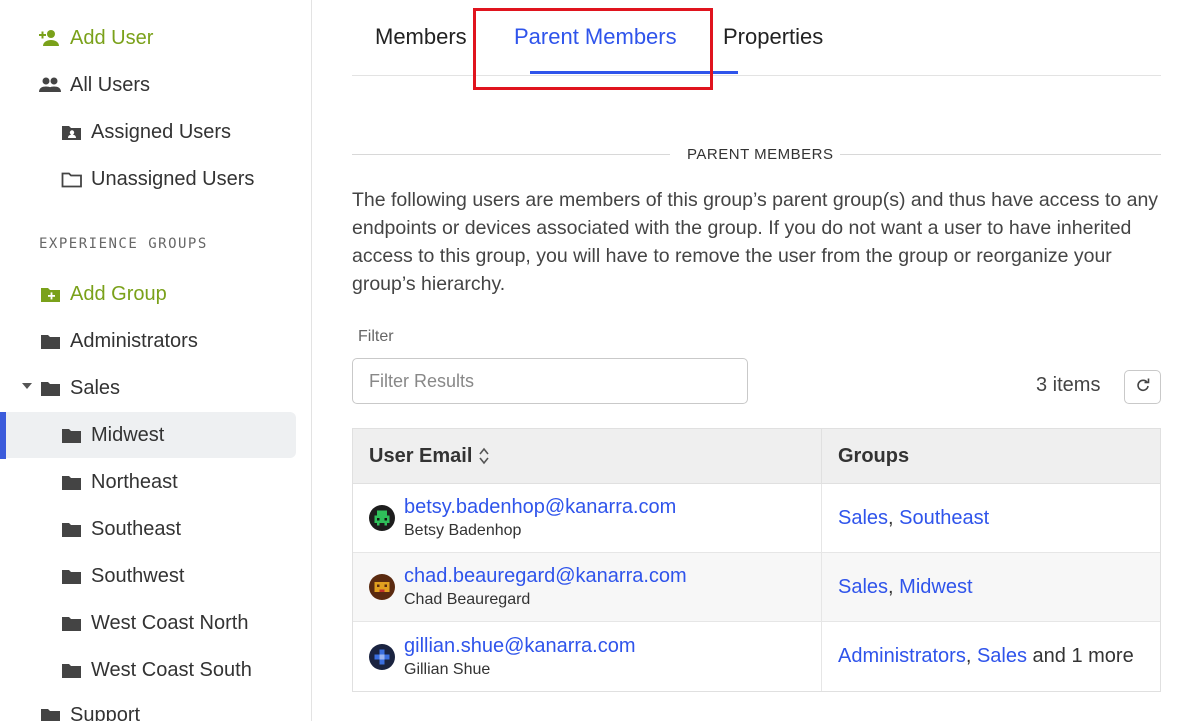  What do you see at coordinates (944, 518) in the screenshot?
I see `group-link: Southeast` at bounding box center [944, 518].